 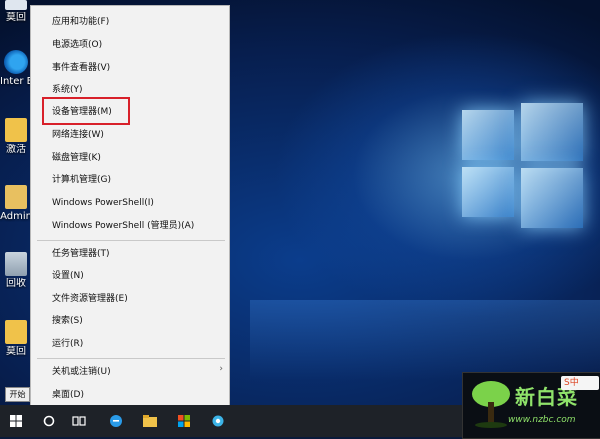 I want to click on taskbar-ie-button, so click(x=116, y=421).